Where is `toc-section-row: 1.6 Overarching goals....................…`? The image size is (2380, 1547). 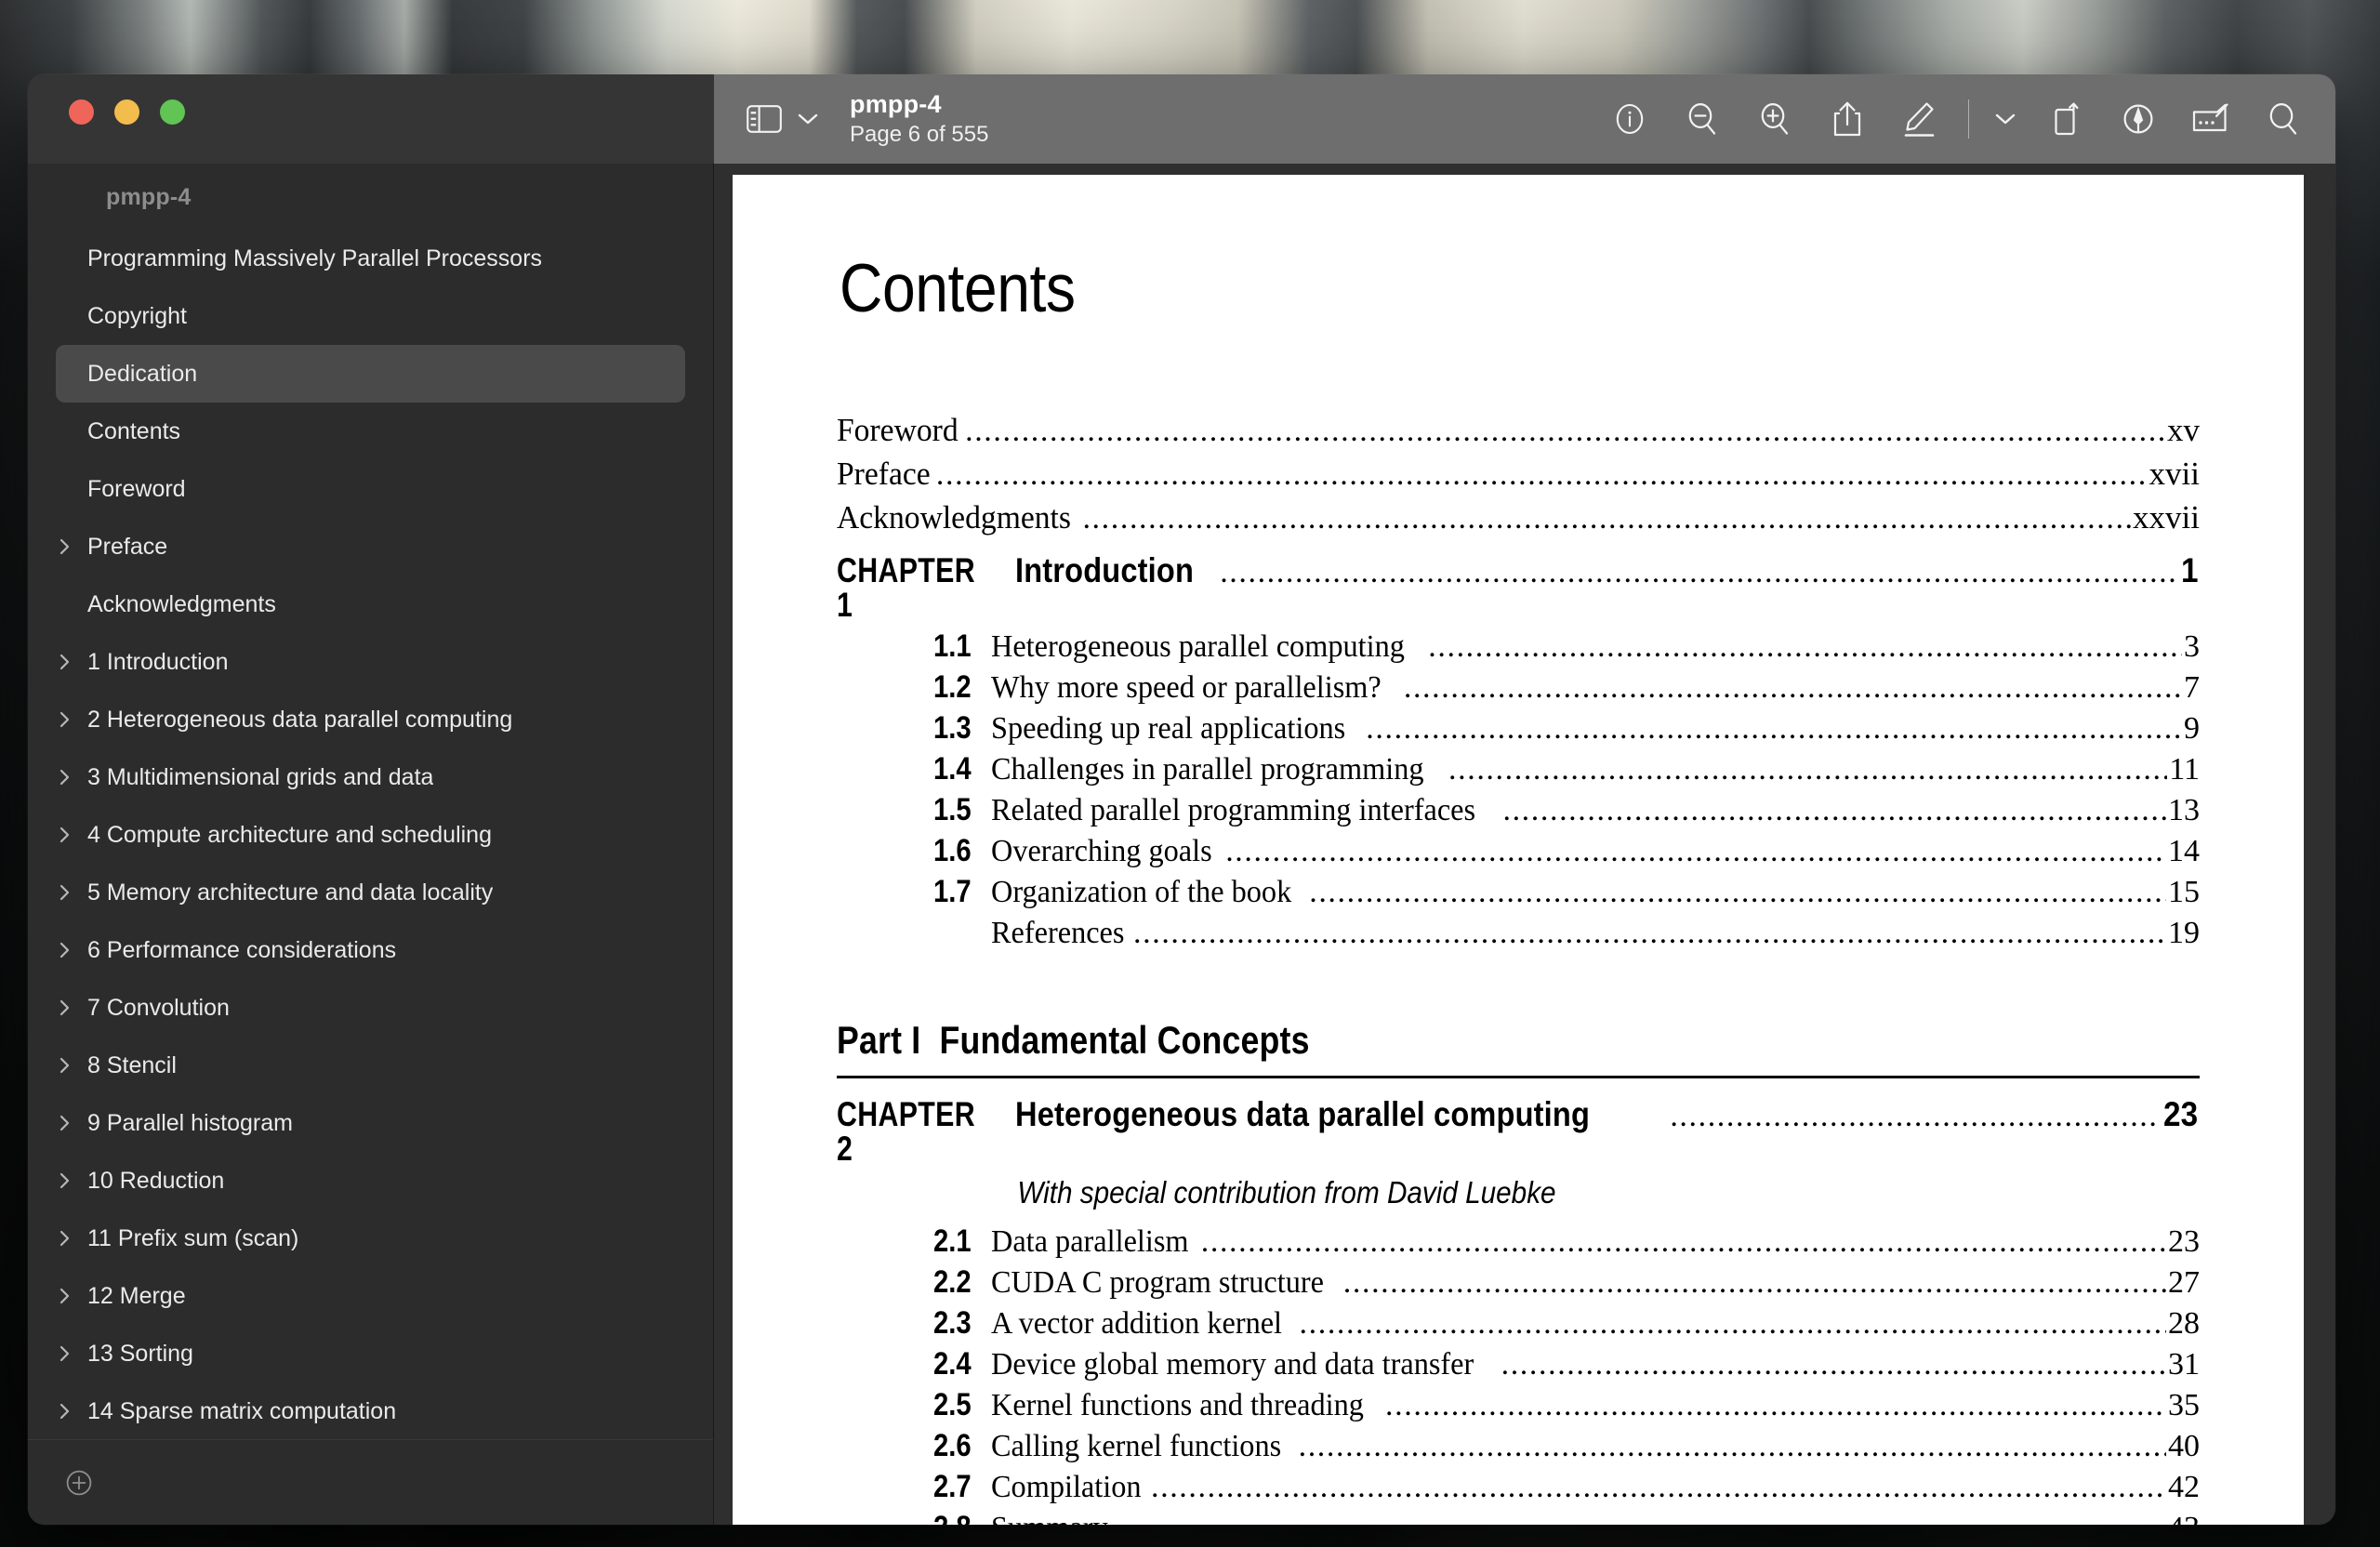 toc-section-row: 1.6 Overarching goals....................… is located at coordinates (1518, 851).